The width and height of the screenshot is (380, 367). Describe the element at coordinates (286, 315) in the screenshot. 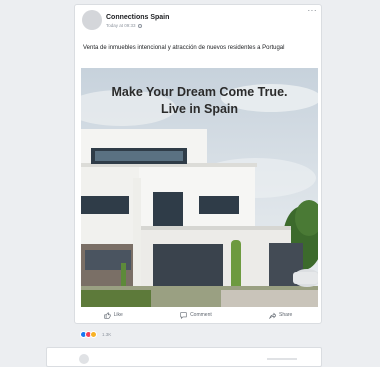

I see `share-label: Share` at that location.